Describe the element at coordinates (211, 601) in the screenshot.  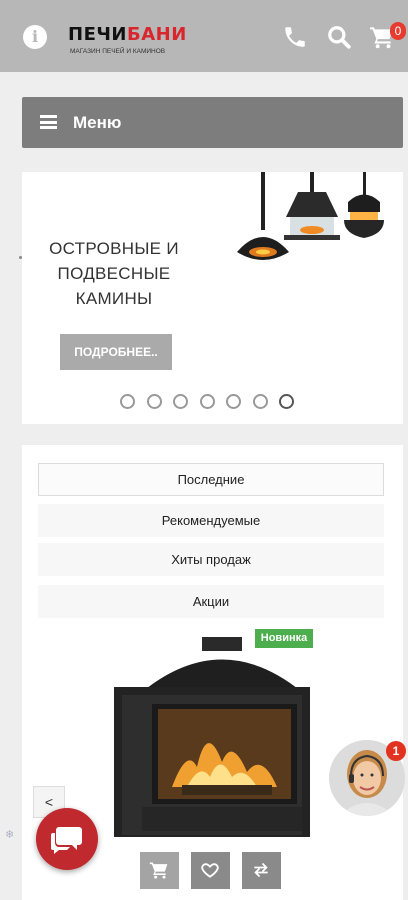
I see `tab-sales: Акции` at that location.